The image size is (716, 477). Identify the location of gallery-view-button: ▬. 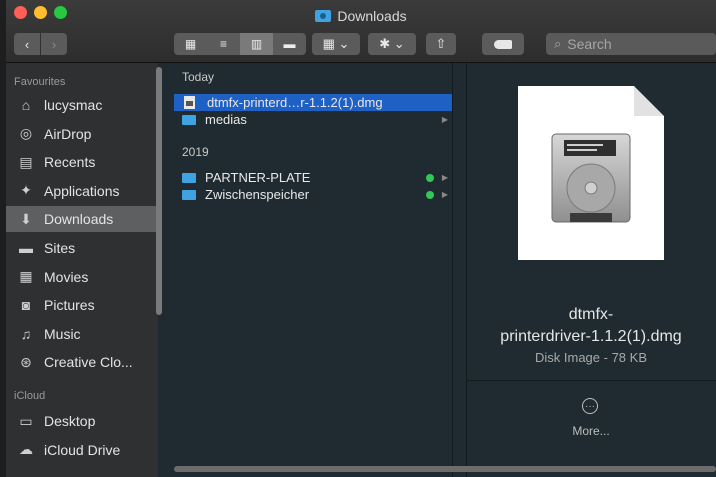
(289, 44).